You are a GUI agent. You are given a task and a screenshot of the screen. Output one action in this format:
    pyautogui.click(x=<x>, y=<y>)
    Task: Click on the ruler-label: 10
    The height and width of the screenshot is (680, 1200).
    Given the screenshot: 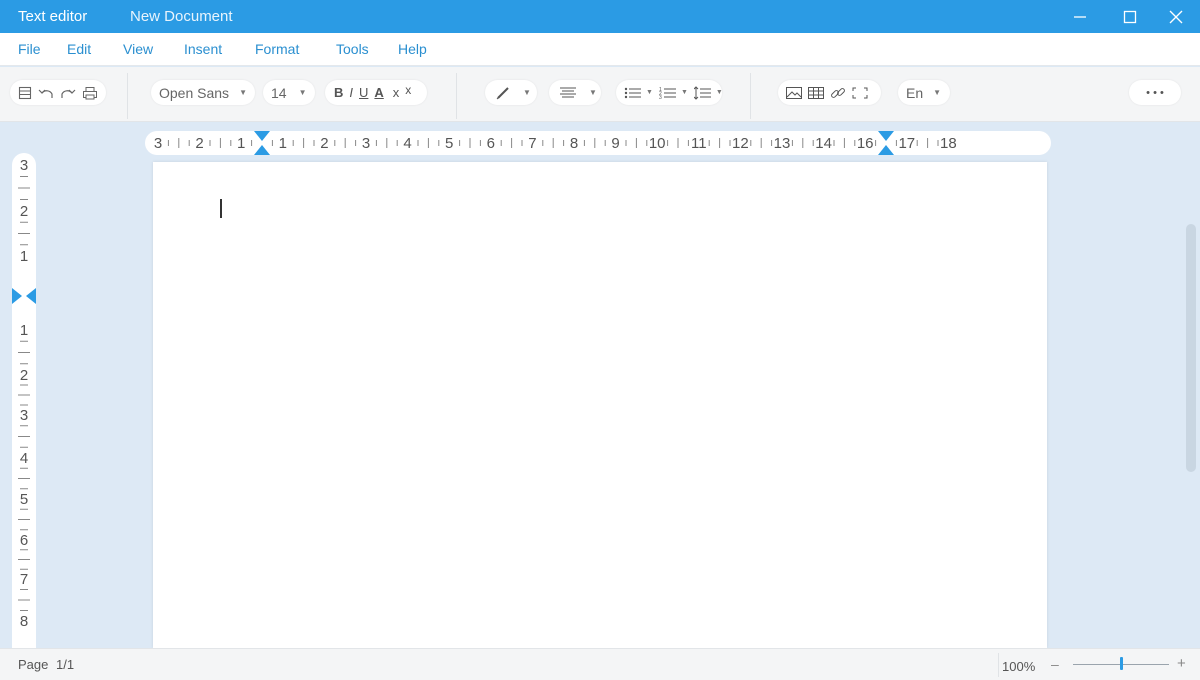 What is the action you would take?
    pyautogui.click(x=657, y=143)
    